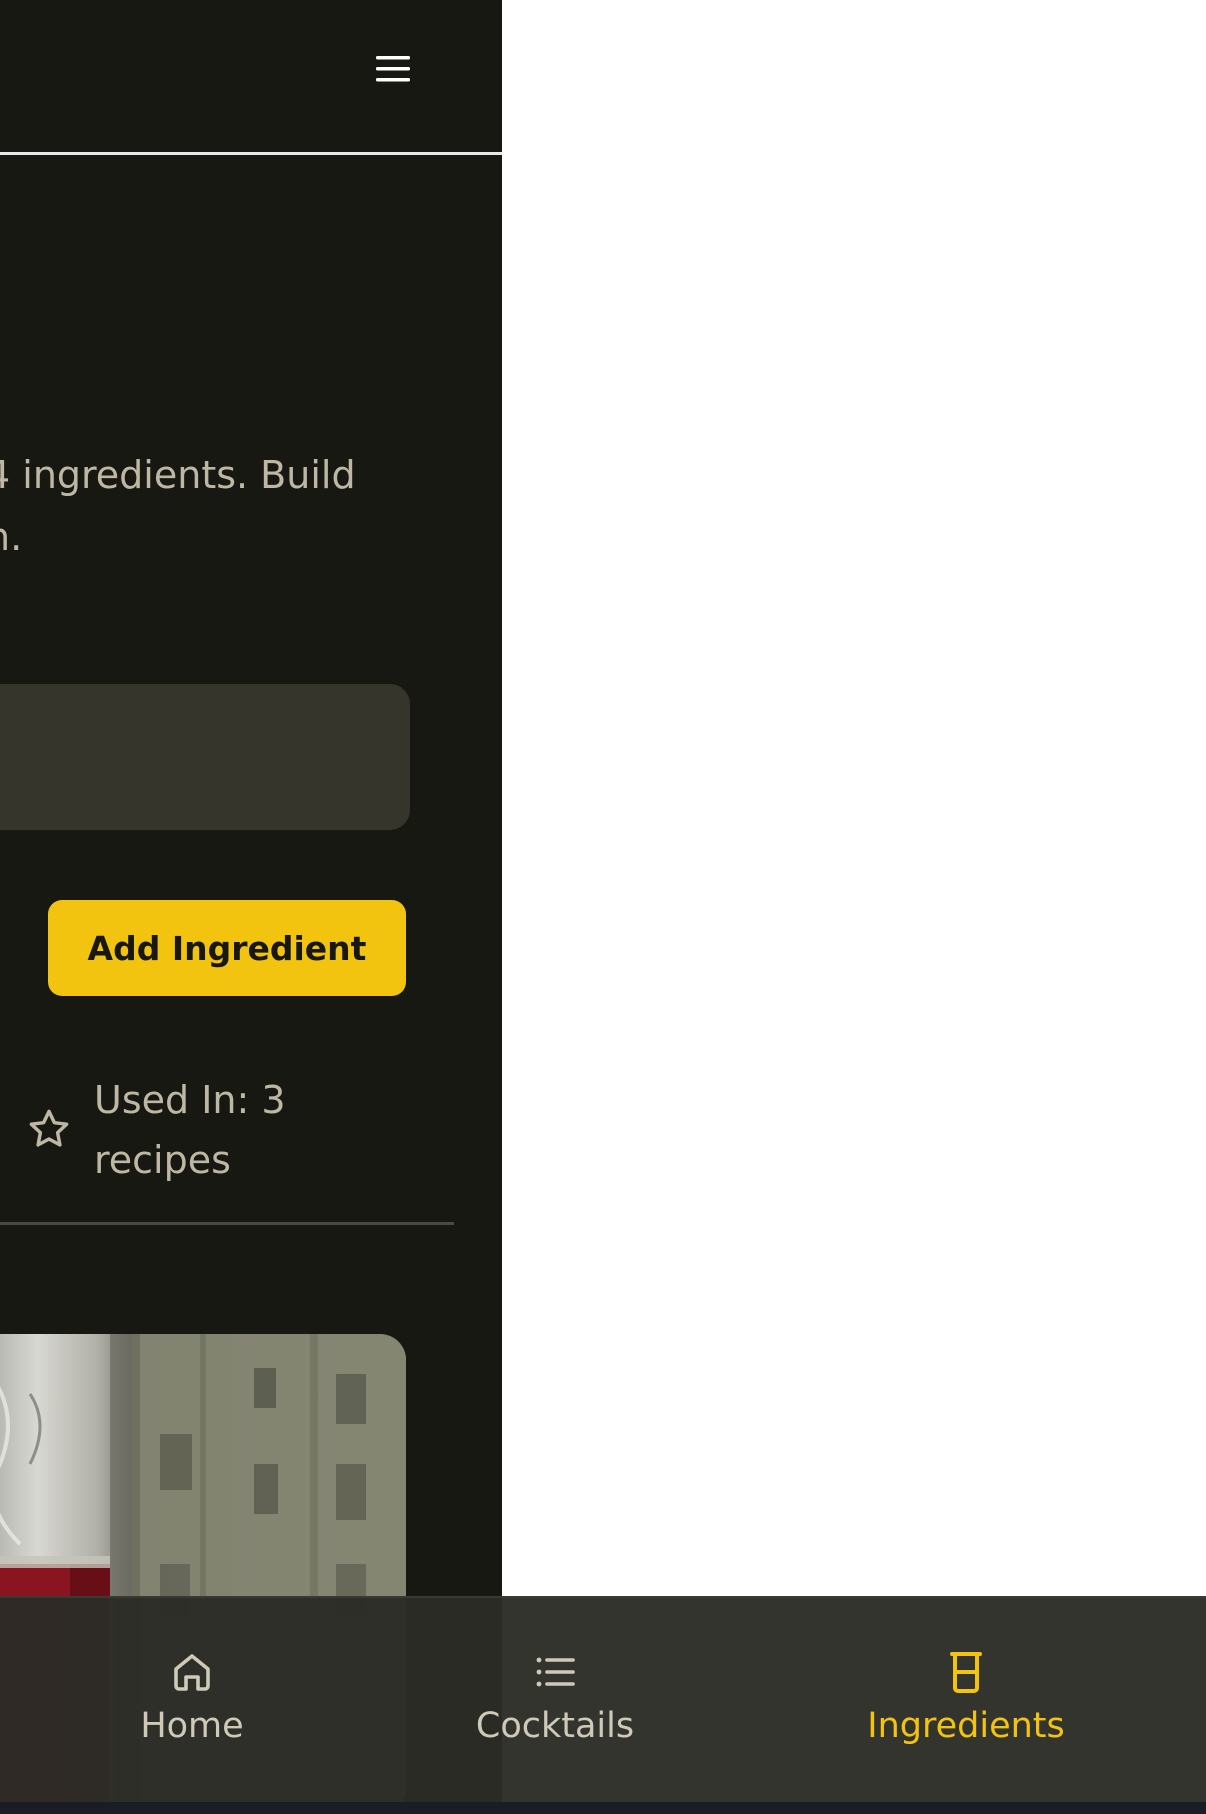  What do you see at coordinates (555, 1701) in the screenshot?
I see `nav-item-cocktails: Cocktails` at bounding box center [555, 1701].